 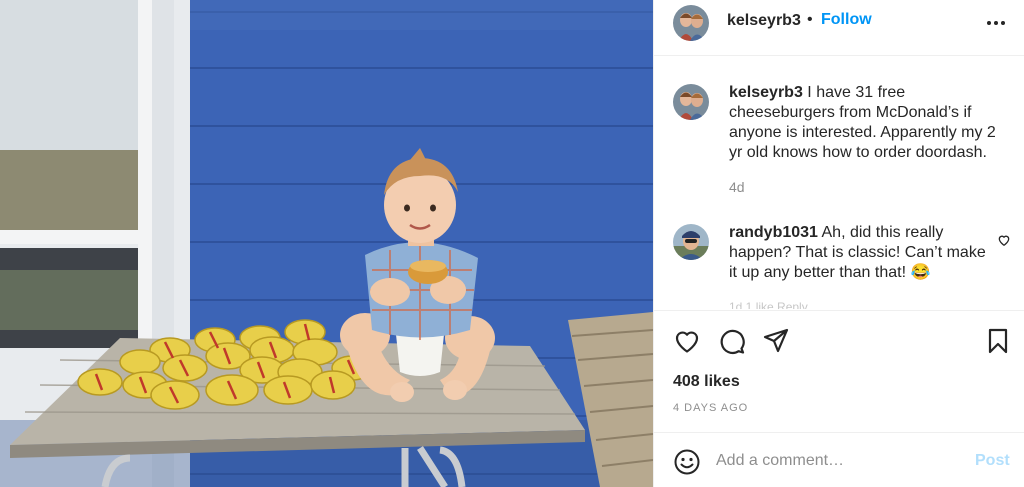 I want to click on author-username: kelseyrb3, so click(x=764, y=21).